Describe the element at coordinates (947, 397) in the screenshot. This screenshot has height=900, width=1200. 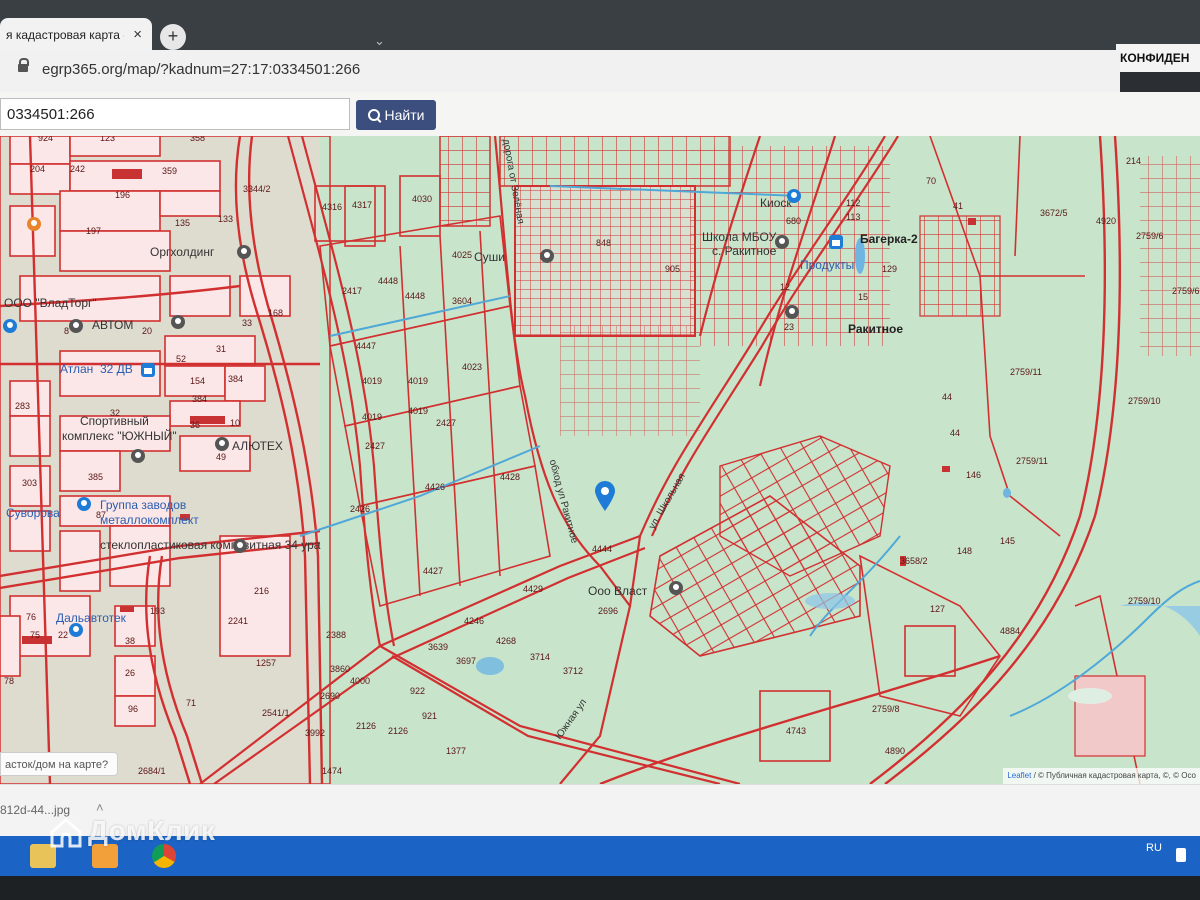
I see `parcel-label: 44` at that location.